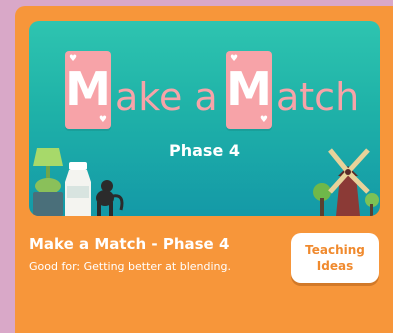  I want to click on teaching-ideas-label: Teaching Ideas, so click(335, 258).